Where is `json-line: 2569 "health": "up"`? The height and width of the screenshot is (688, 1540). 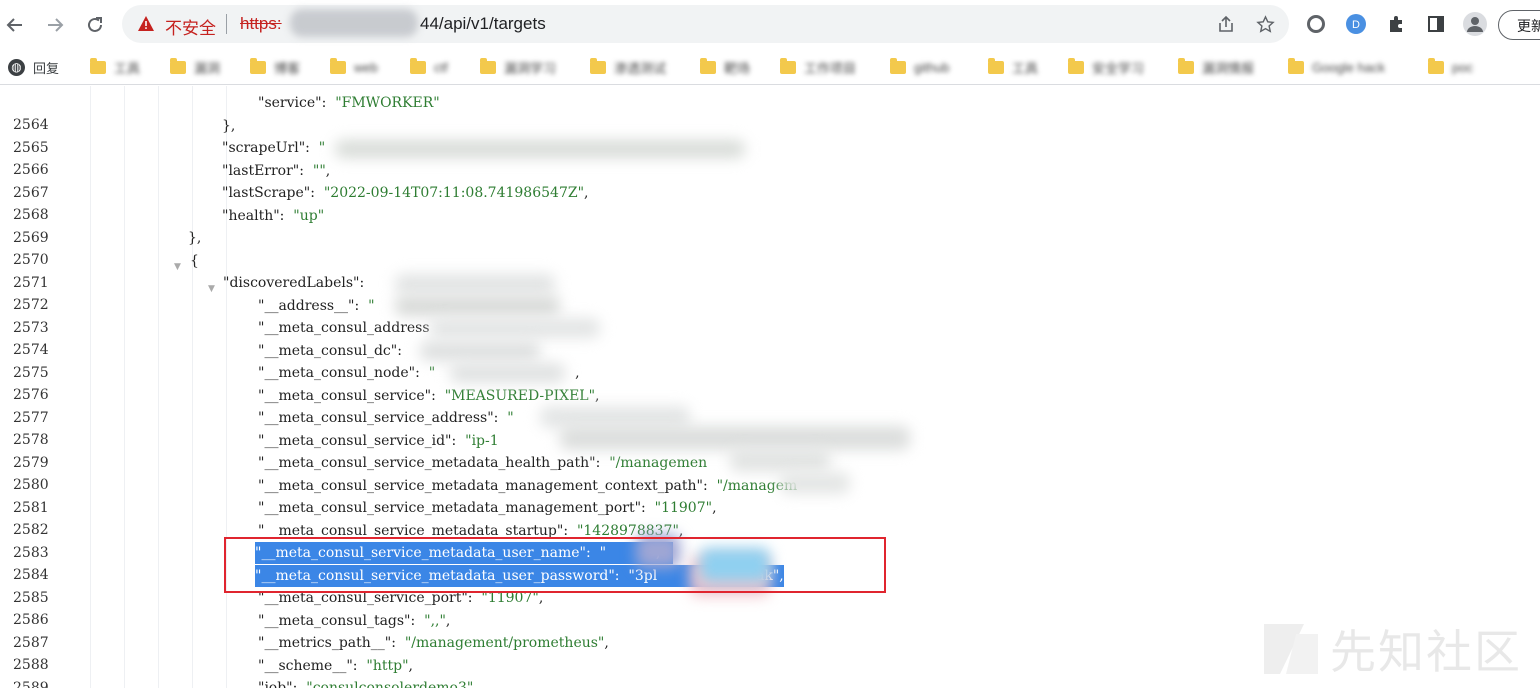
json-line: 2569 "health": "up" is located at coordinates (770, 225).